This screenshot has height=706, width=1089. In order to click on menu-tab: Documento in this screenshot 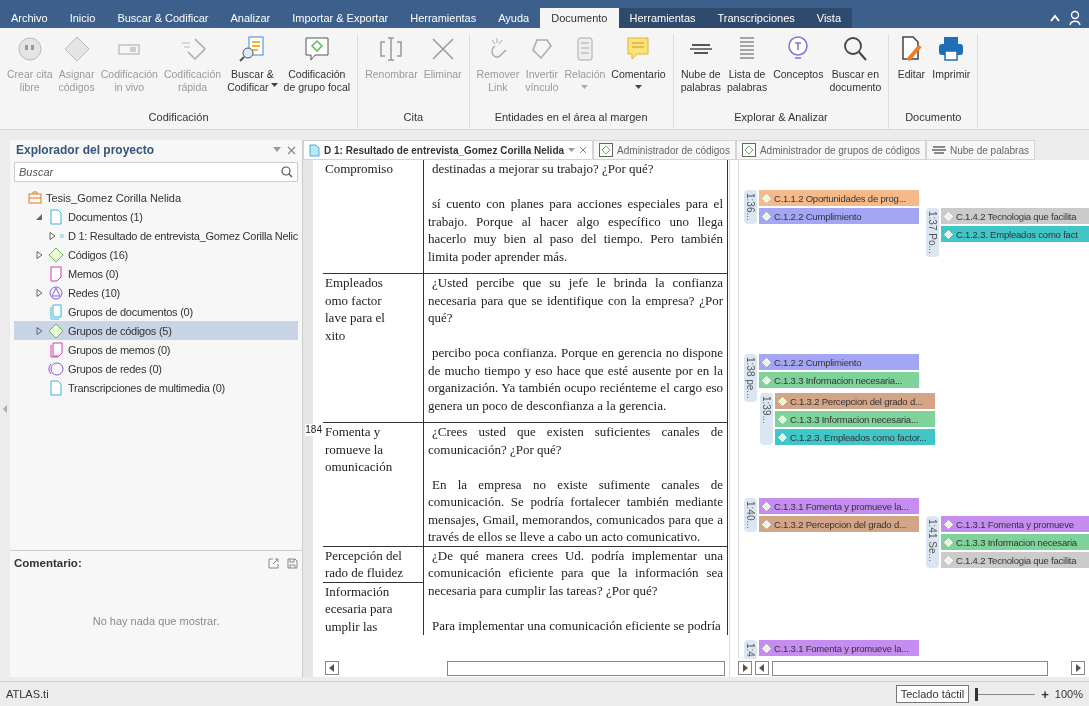, I will do `click(579, 18)`.